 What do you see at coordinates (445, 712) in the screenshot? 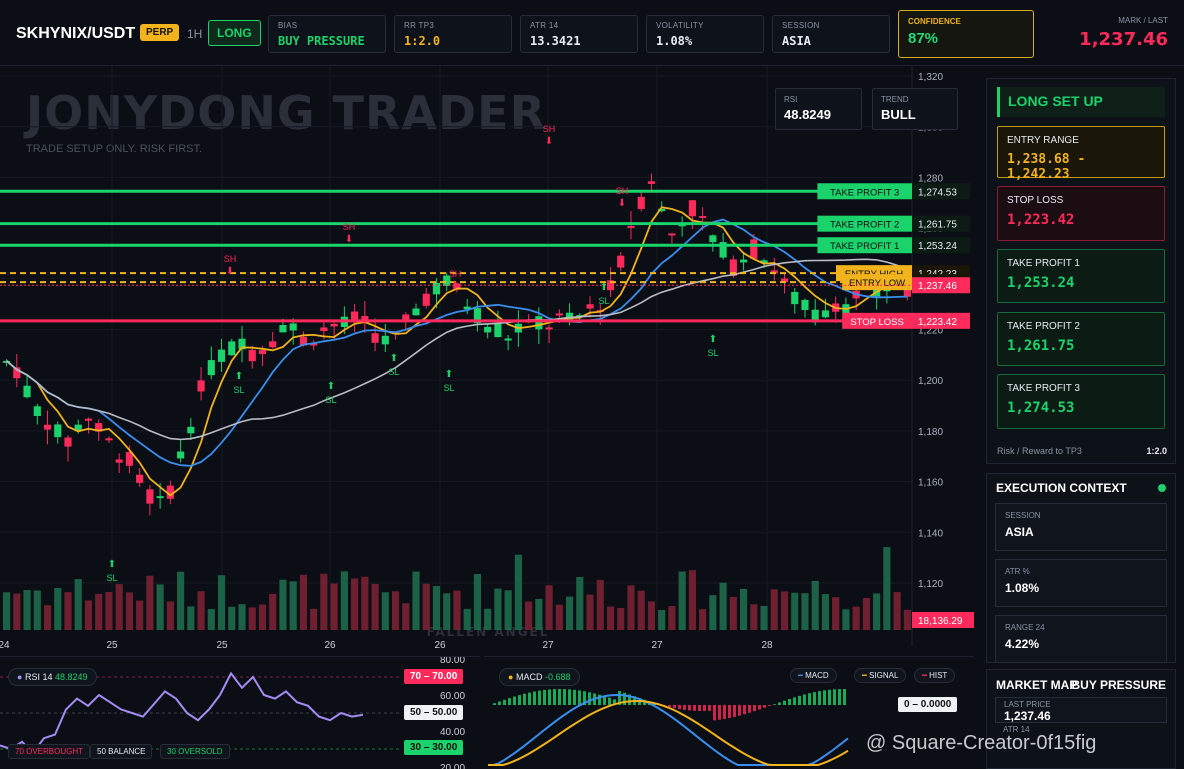
I see `rsi-50-b: 50.00` at bounding box center [445, 712].